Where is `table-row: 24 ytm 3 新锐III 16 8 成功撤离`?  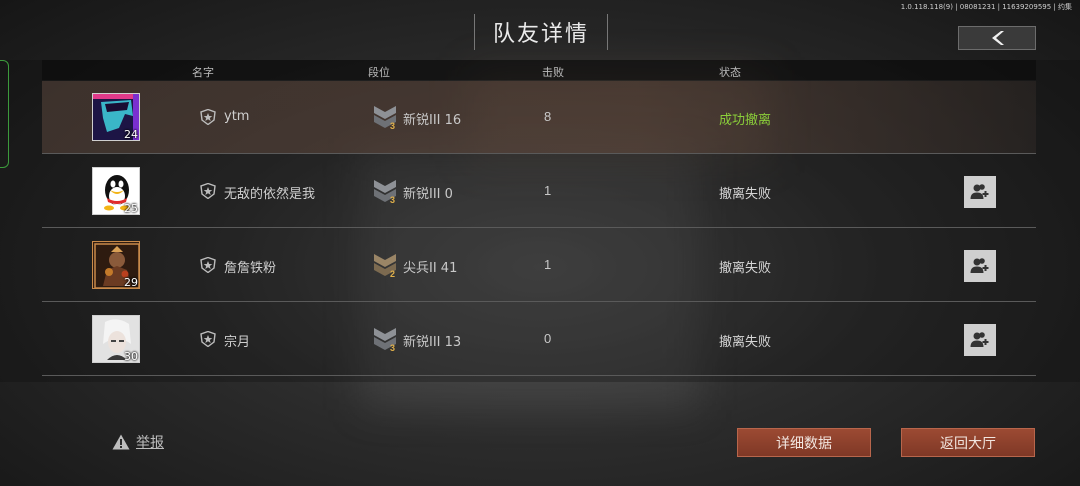 table-row: 24 ytm 3 新锐III 16 8 成功撤离 is located at coordinates (539, 117).